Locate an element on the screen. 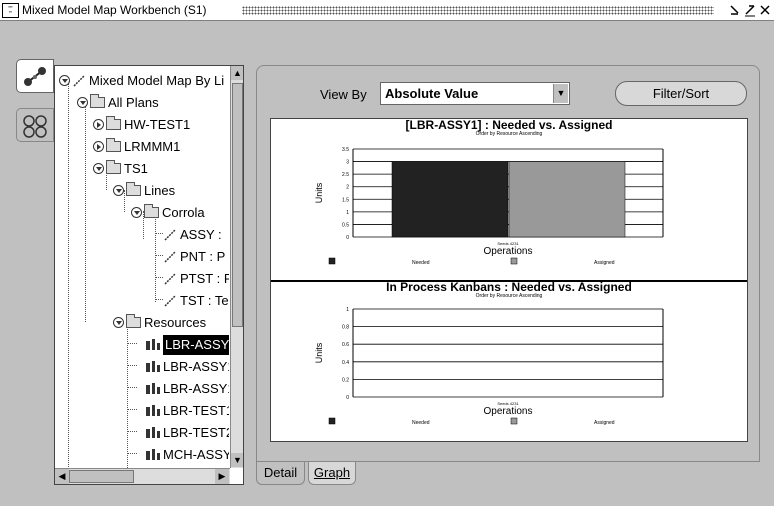 The width and height of the screenshot is (774, 506). tree-root: Mixed Model Map By Li is located at coordinates (141, 80).